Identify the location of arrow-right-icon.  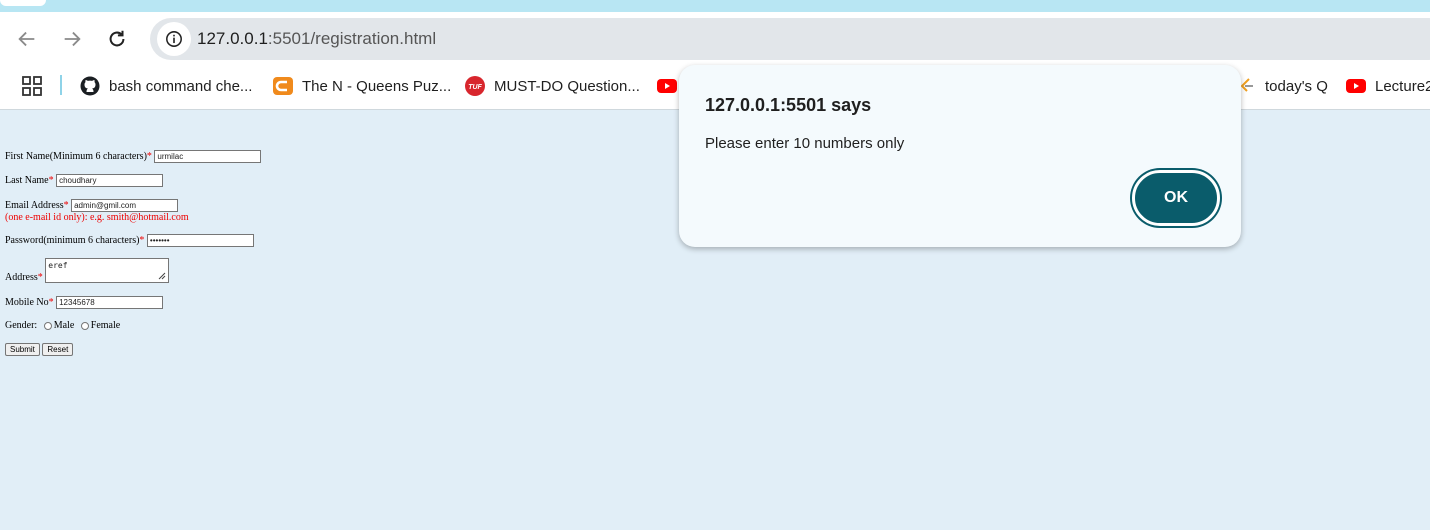
(72, 39).